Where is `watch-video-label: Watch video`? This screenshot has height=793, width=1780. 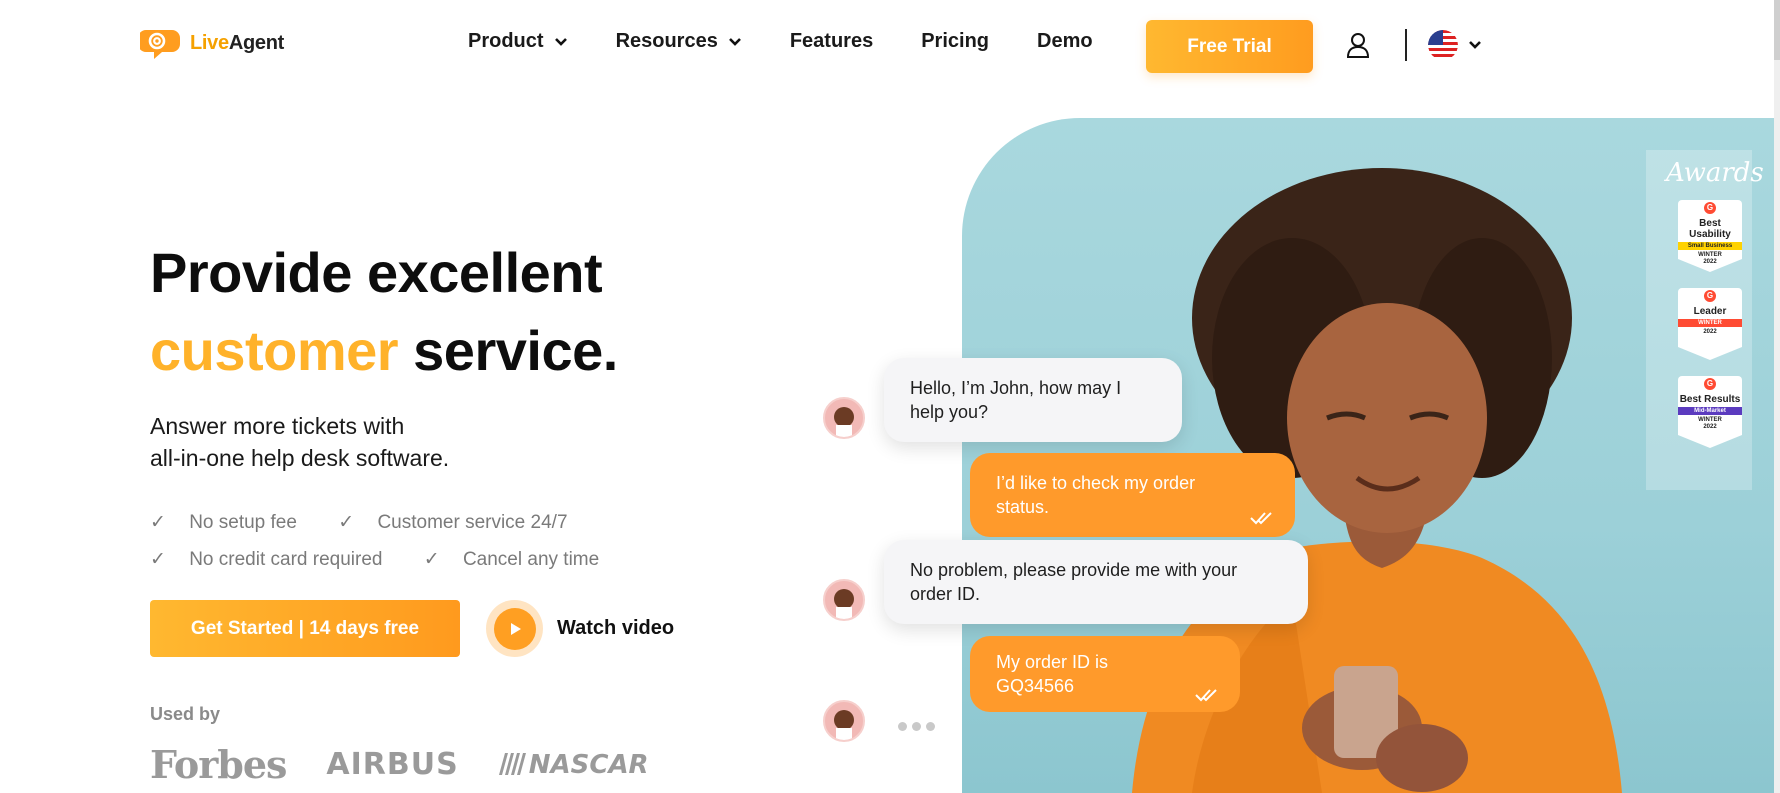 watch-video-label: Watch video is located at coordinates (616, 628).